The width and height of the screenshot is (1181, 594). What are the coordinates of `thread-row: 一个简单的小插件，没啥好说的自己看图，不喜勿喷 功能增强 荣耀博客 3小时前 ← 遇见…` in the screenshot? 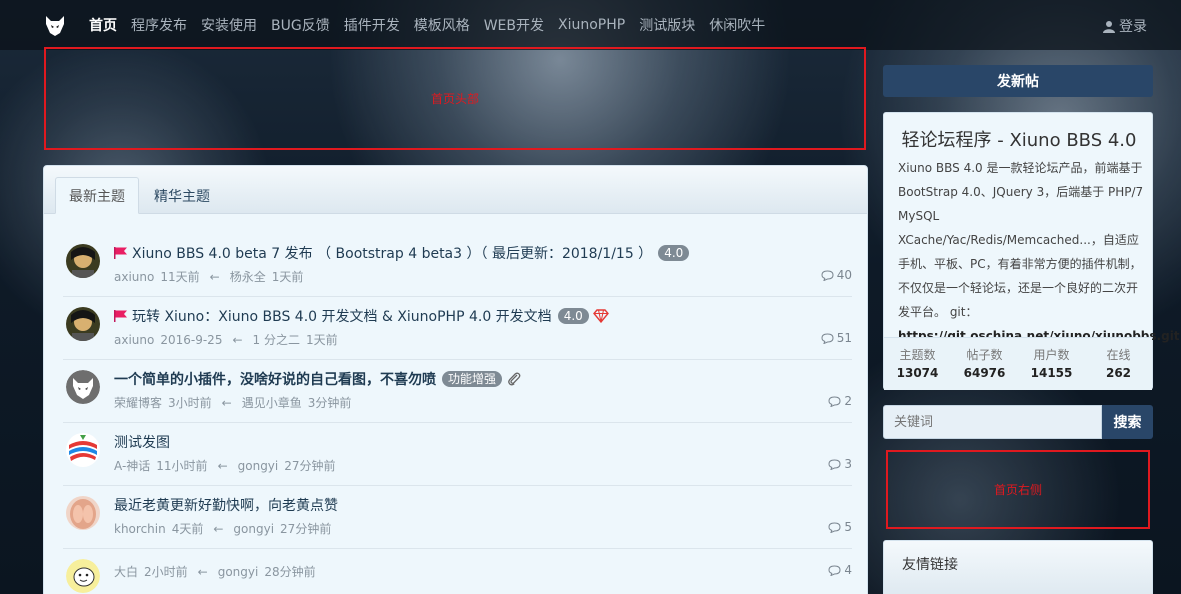 It's located at (457, 391).